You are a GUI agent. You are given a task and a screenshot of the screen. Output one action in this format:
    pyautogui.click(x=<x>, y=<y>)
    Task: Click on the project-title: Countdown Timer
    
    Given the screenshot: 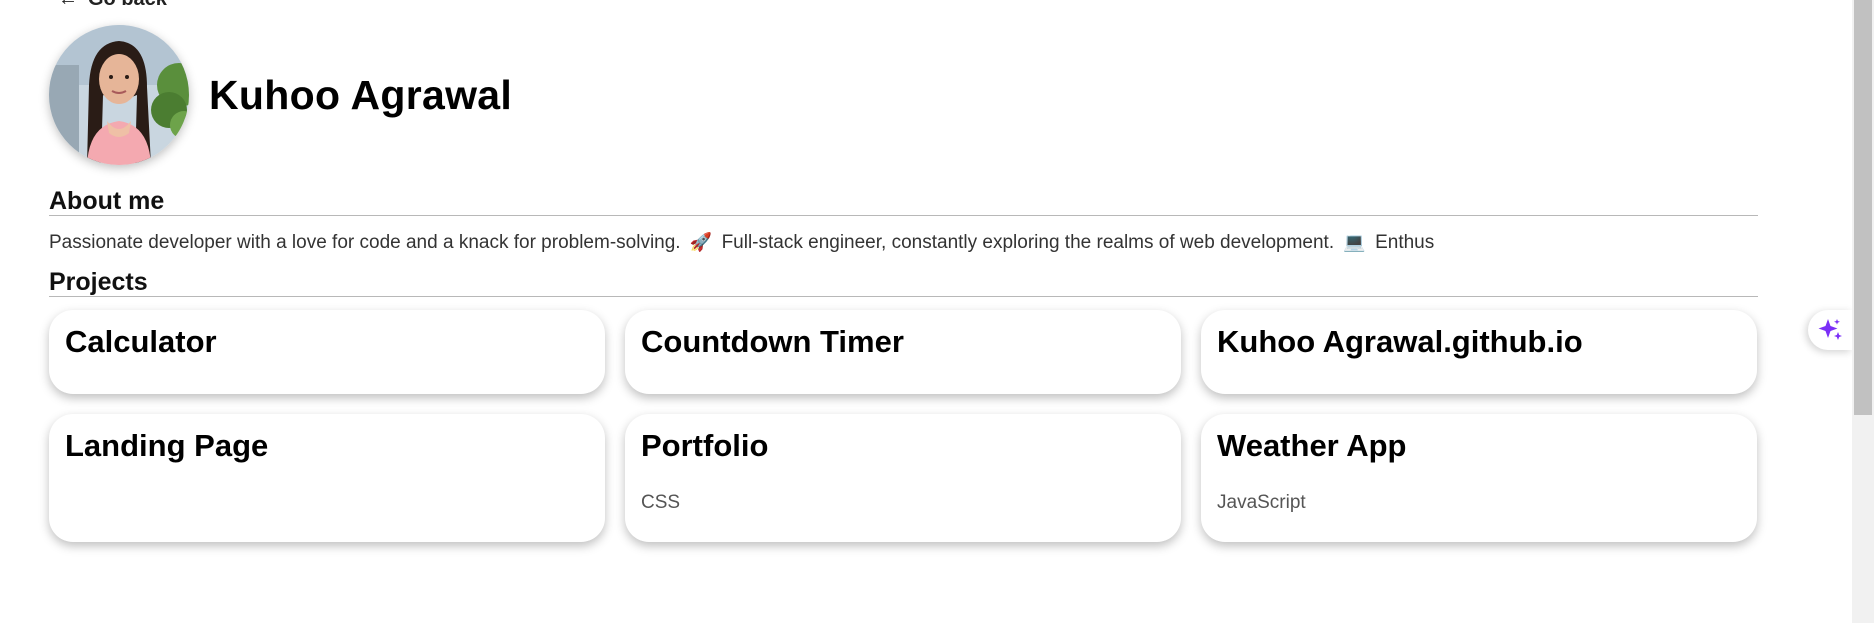 What is the action you would take?
    pyautogui.click(x=772, y=341)
    